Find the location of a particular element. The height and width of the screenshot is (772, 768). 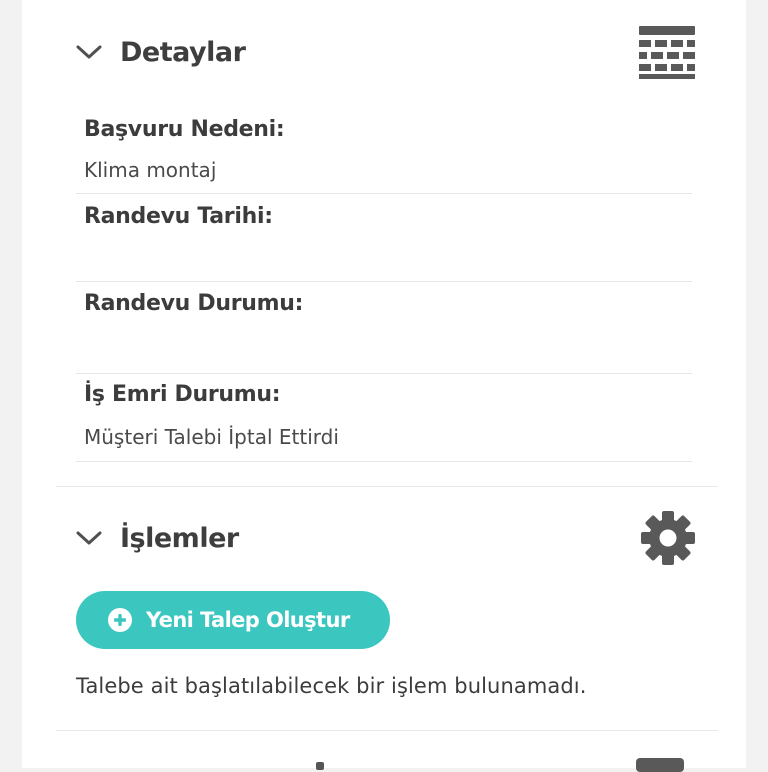

details-section-header: Detaylar is located at coordinates (376, 52).